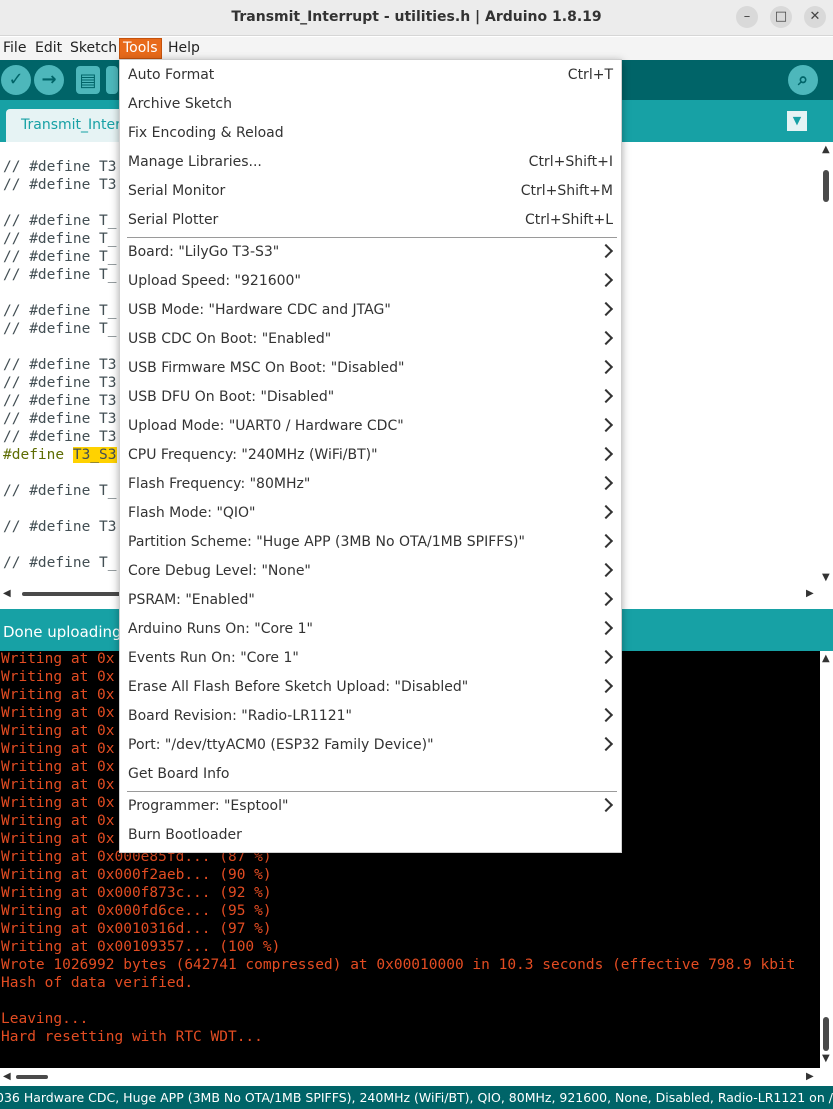 The image size is (833, 1109). Describe the element at coordinates (370, 658) in the screenshot. I see `menu-item-events-run-on: Events Run On: "Core 1"` at that location.